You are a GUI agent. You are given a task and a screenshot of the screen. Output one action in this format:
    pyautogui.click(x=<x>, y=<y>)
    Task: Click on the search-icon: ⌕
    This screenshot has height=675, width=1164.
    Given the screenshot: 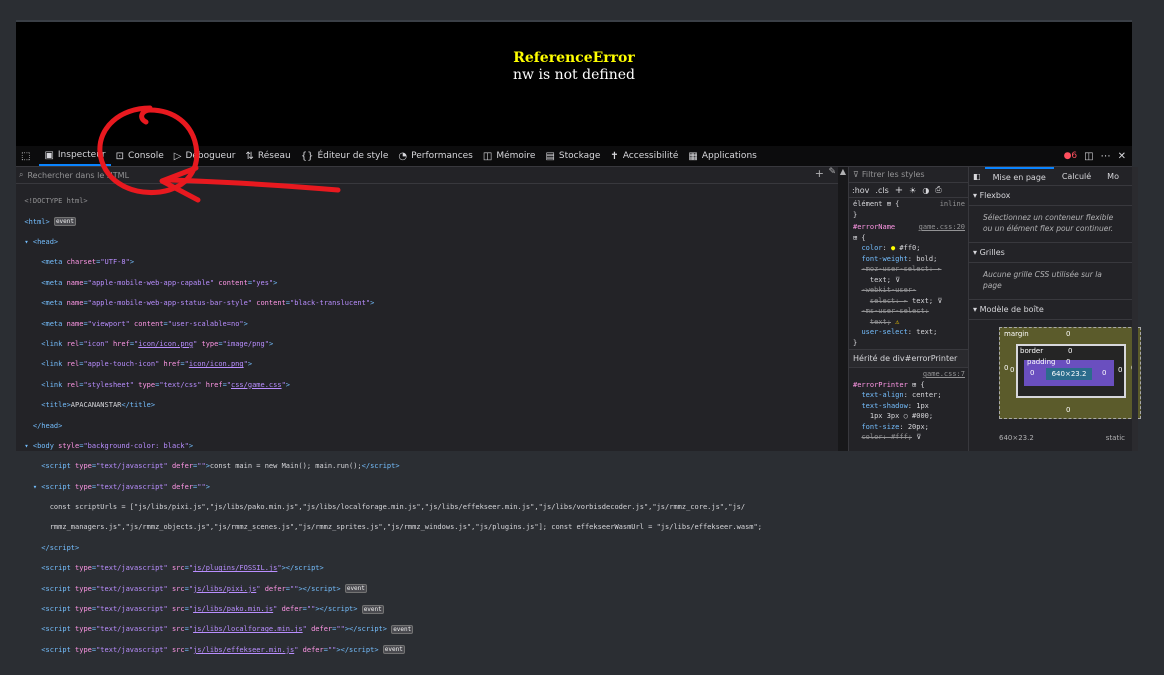 What is the action you would take?
    pyautogui.click(x=21, y=174)
    